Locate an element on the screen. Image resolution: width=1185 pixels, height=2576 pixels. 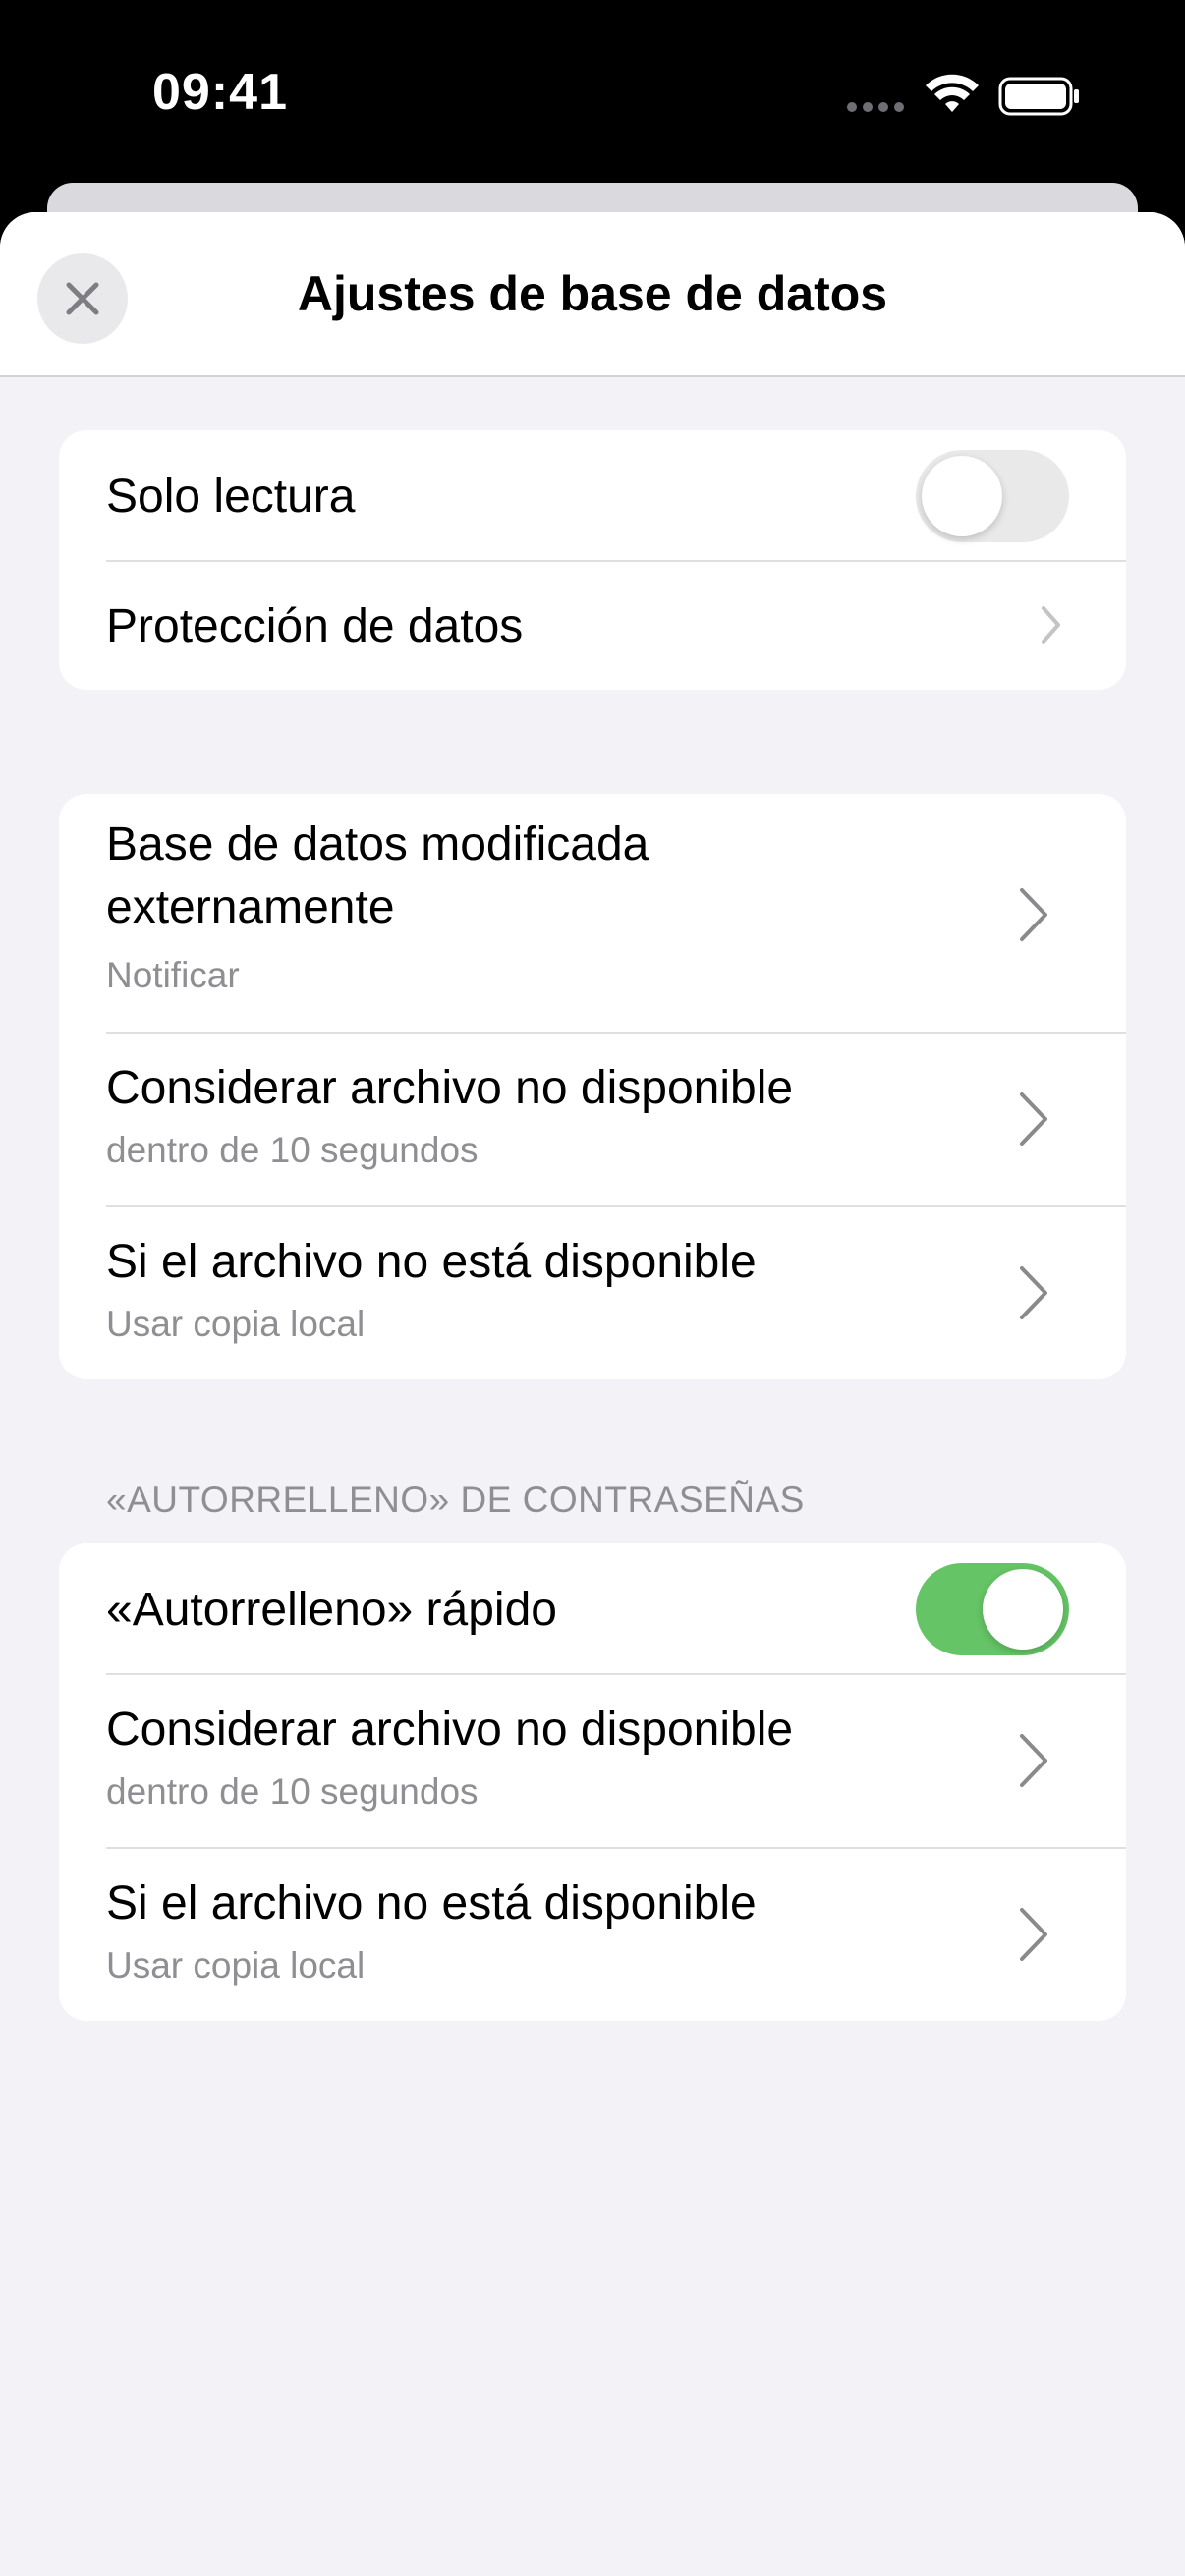
status-bar: 09:41 is located at coordinates (592, 93).